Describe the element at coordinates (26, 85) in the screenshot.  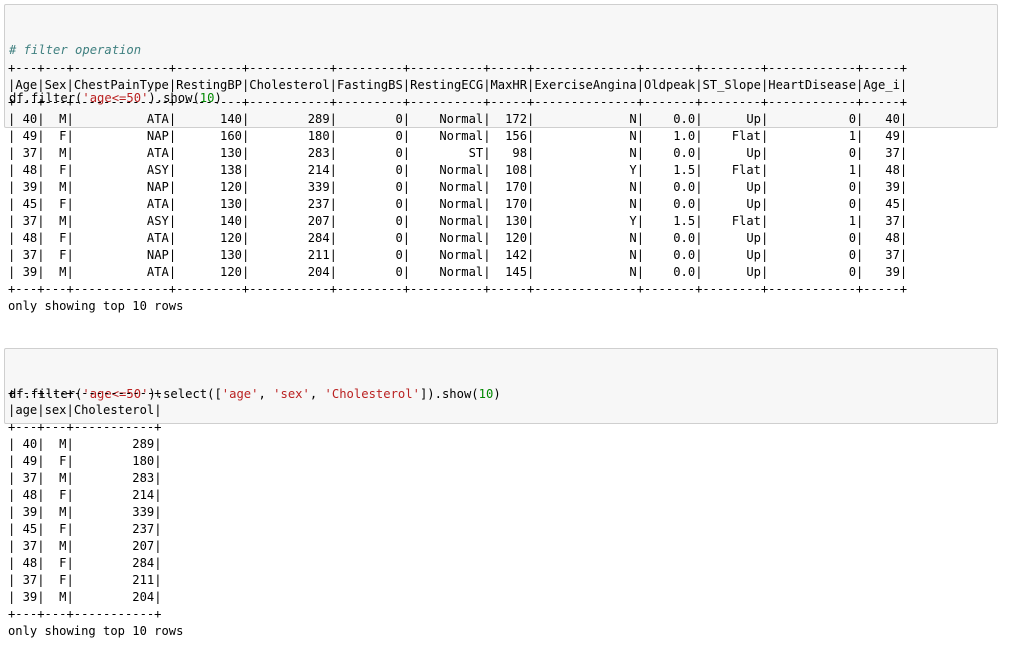
I see `table-1-cell: Age` at that location.